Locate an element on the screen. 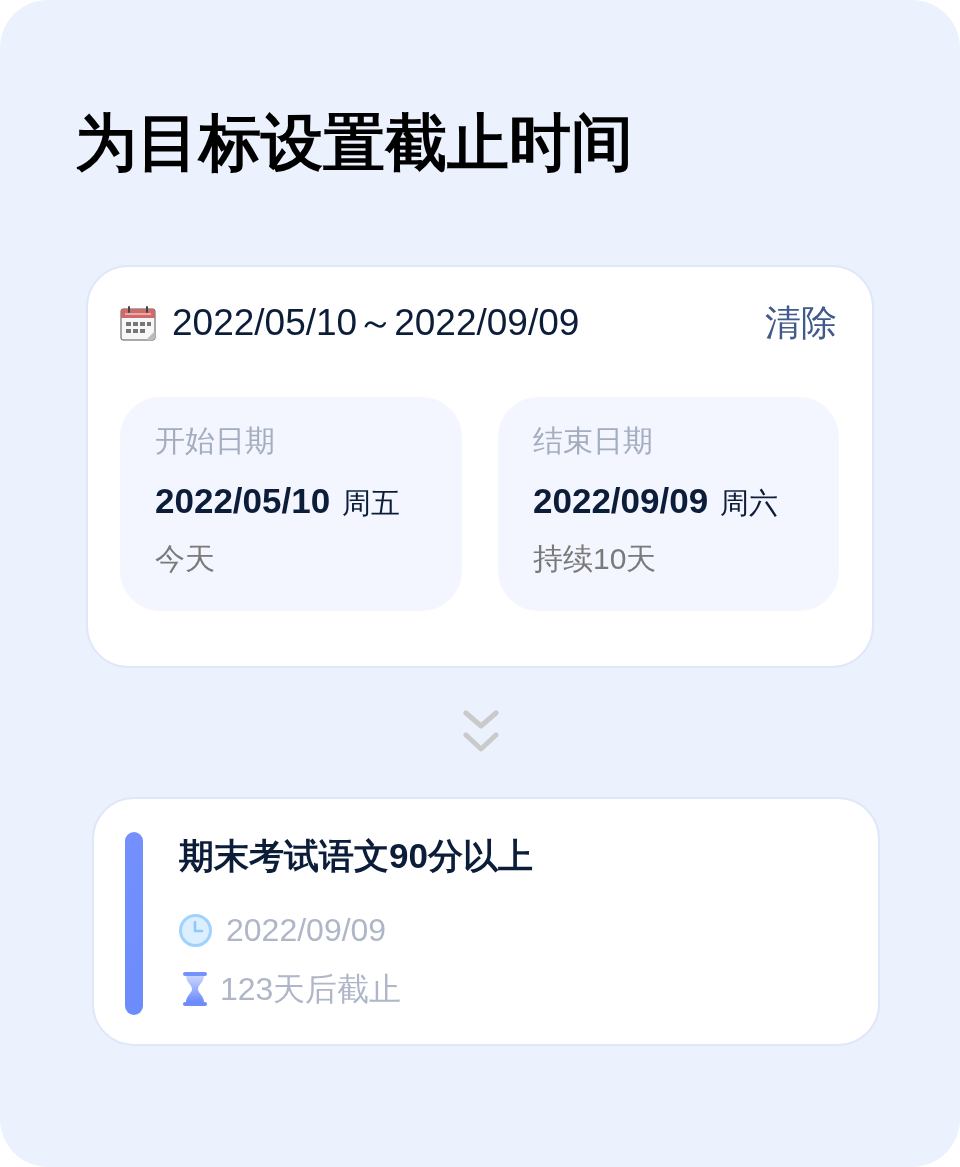 Image resolution: width=960 pixels, height=1167 pixels. date-label: 开始日期 is located at coordinates (215, 441).